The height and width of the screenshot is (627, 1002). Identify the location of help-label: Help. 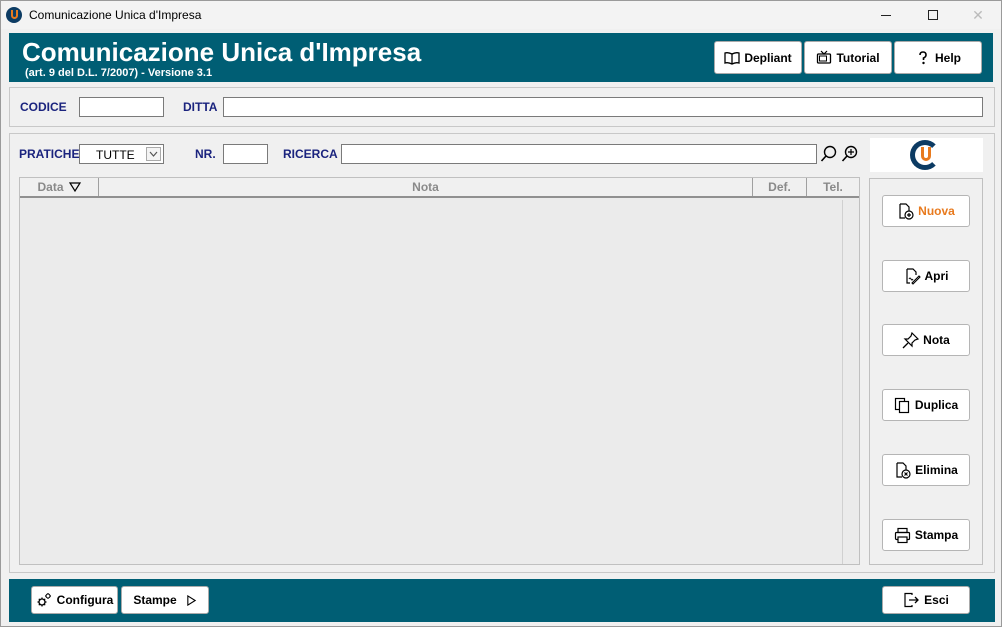
(947, 57).